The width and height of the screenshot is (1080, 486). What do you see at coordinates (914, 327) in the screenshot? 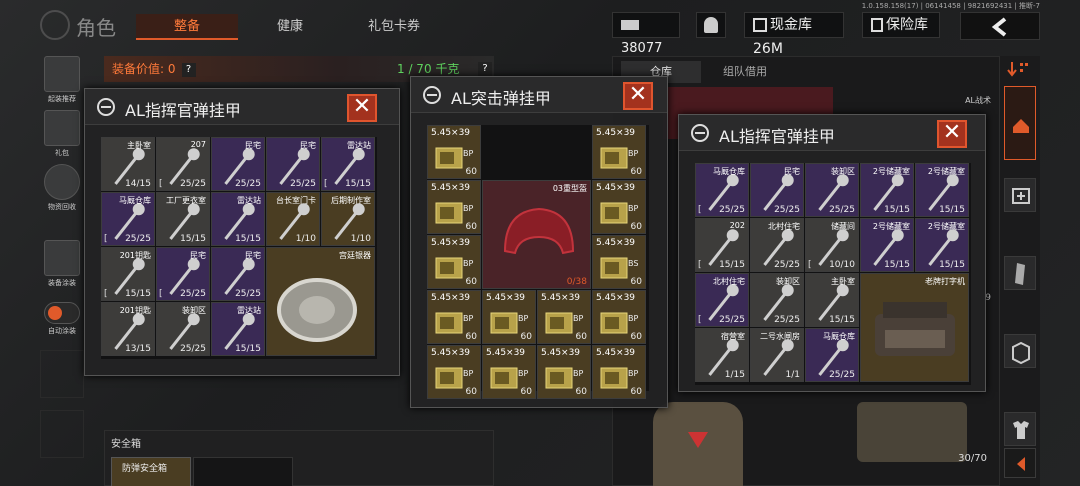
I see `grid-item: 老牌打字机` at bounding box center [914, 327].